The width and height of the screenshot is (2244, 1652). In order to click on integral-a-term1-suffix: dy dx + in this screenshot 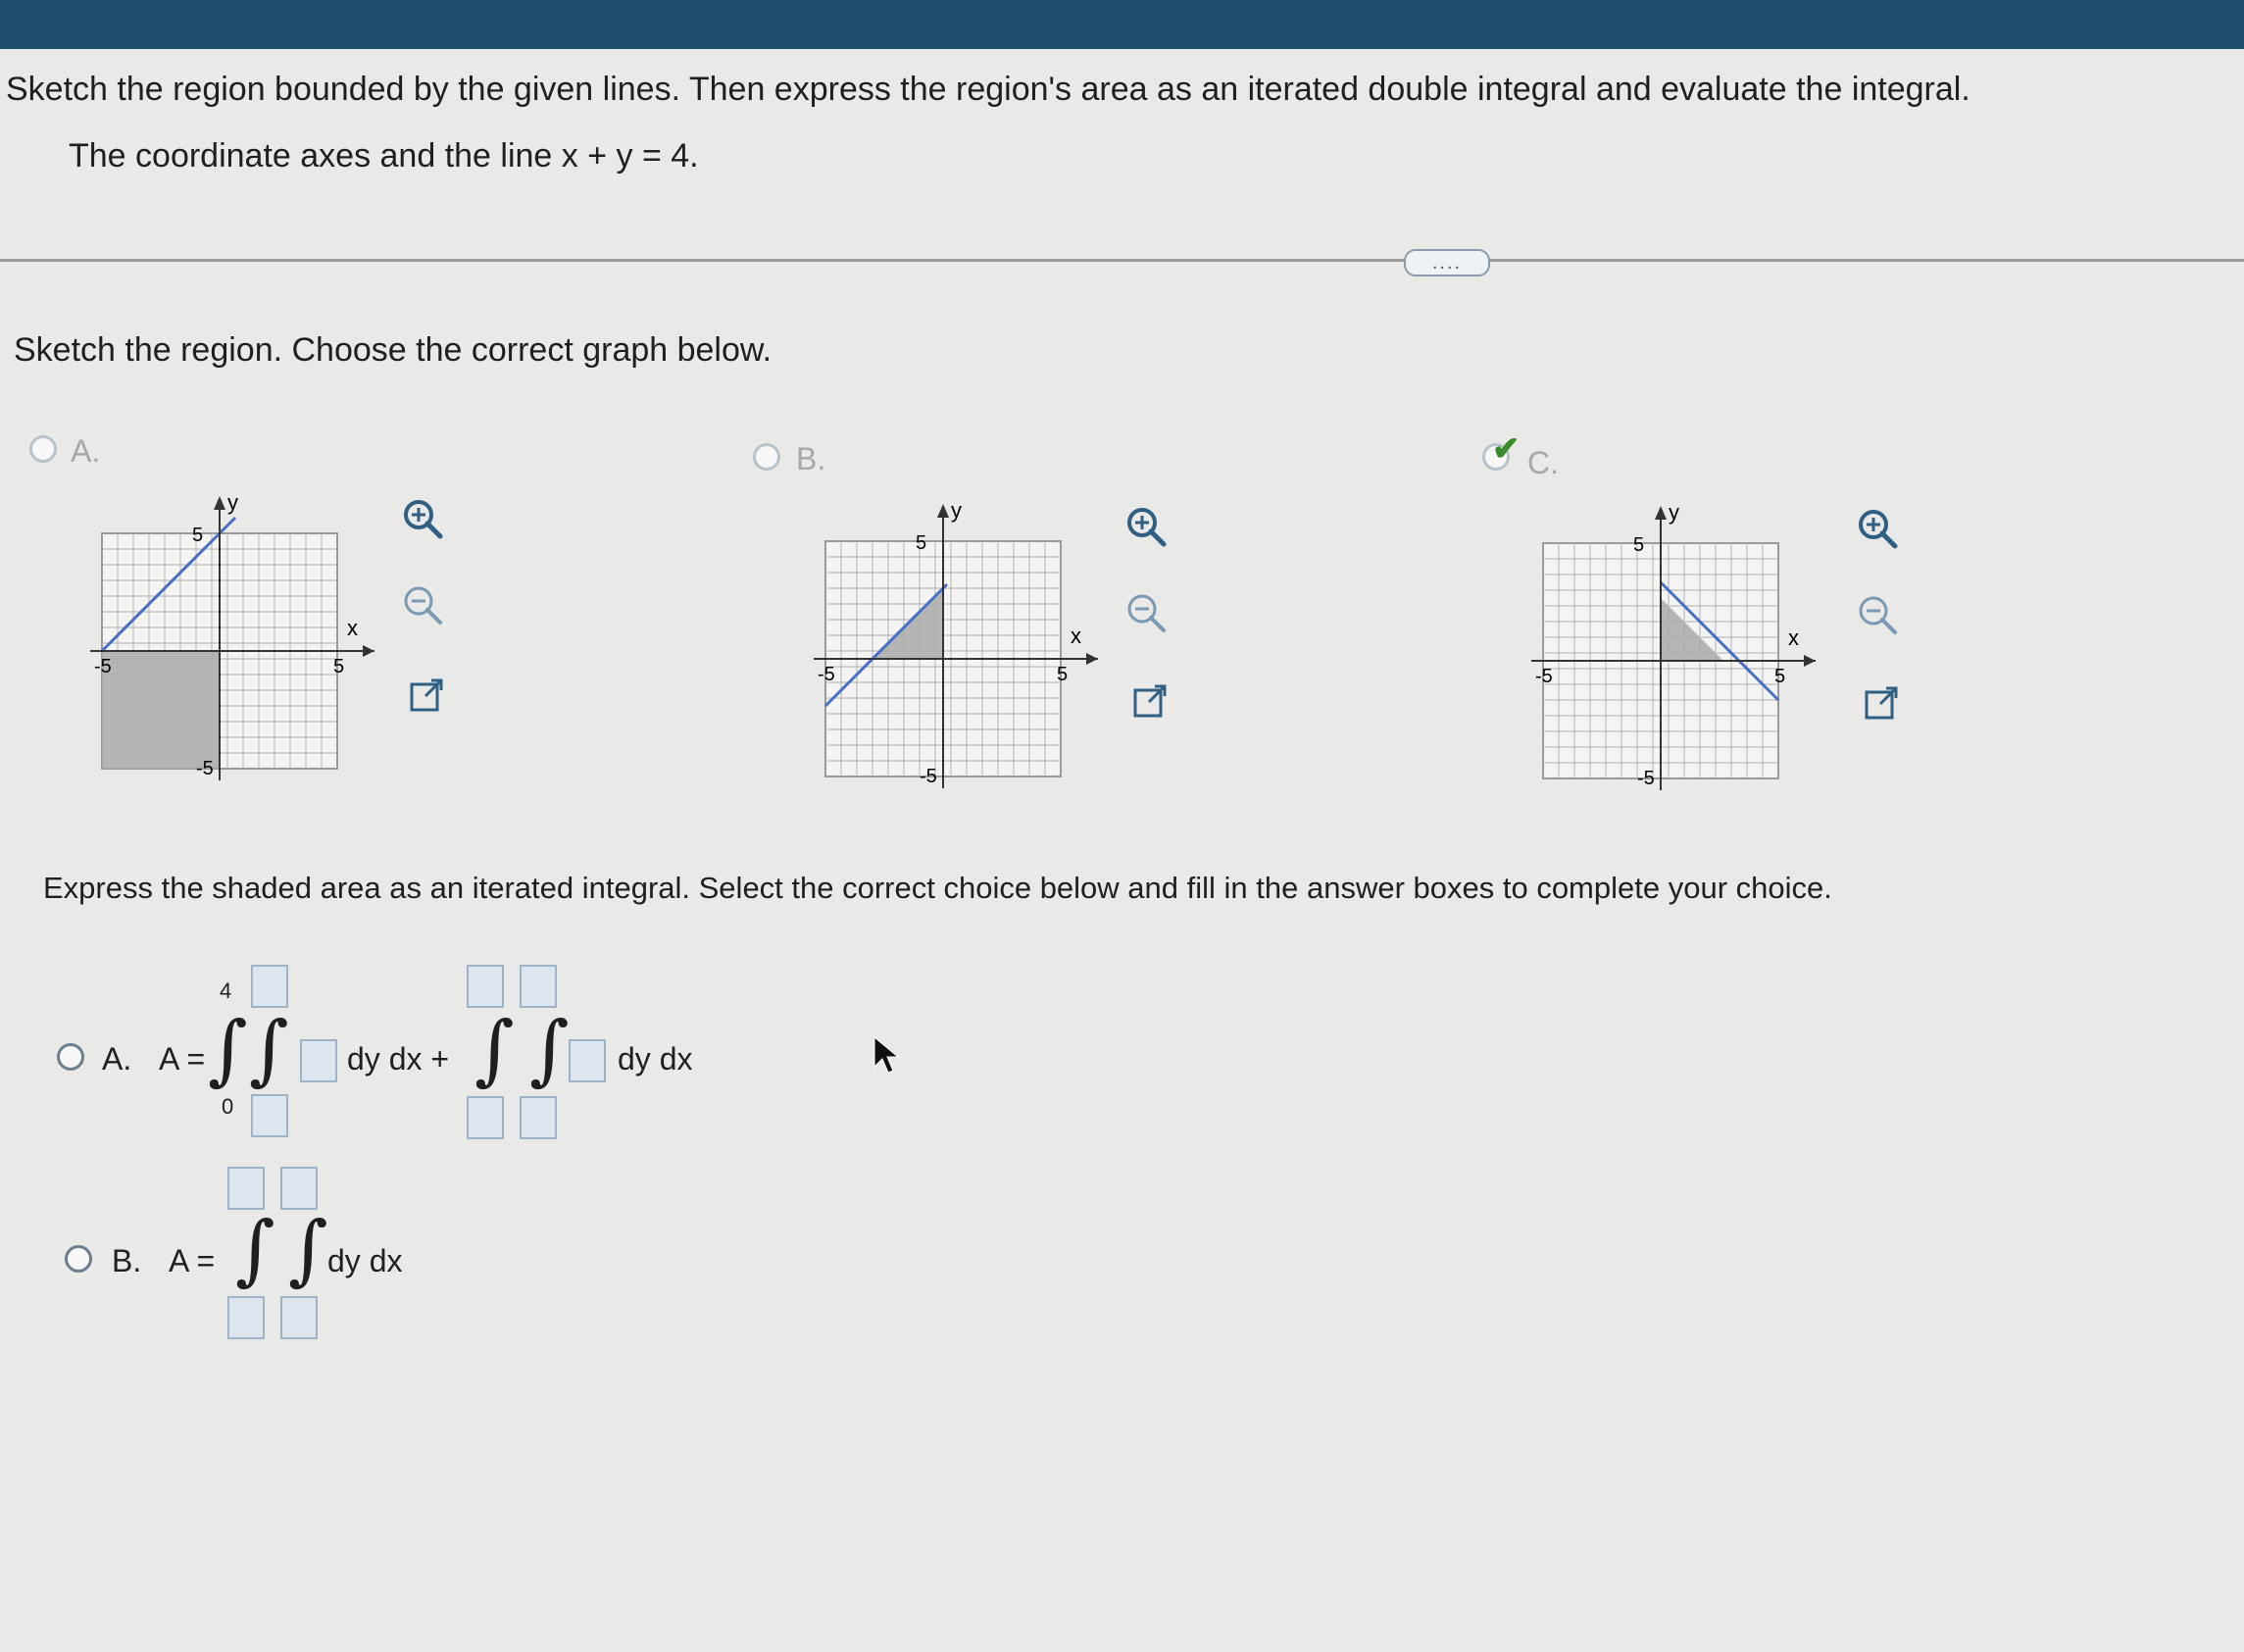, I will do `click(398, 1059)`.